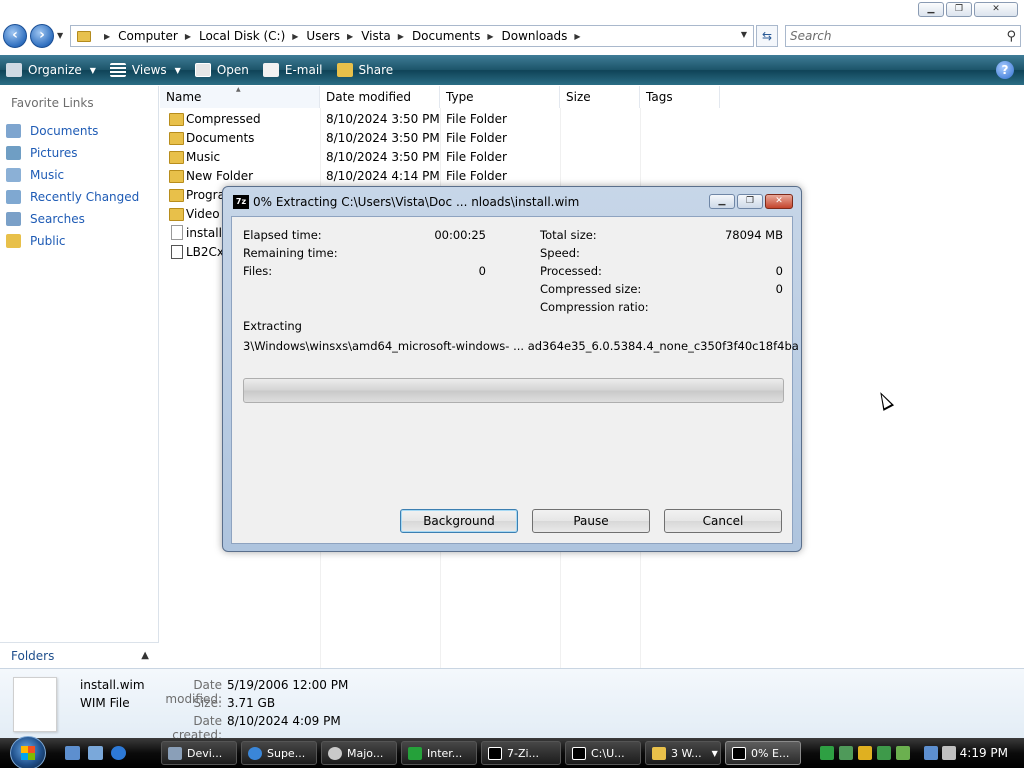  I want to click on cancel-button: Cancel, so click(723, 521).